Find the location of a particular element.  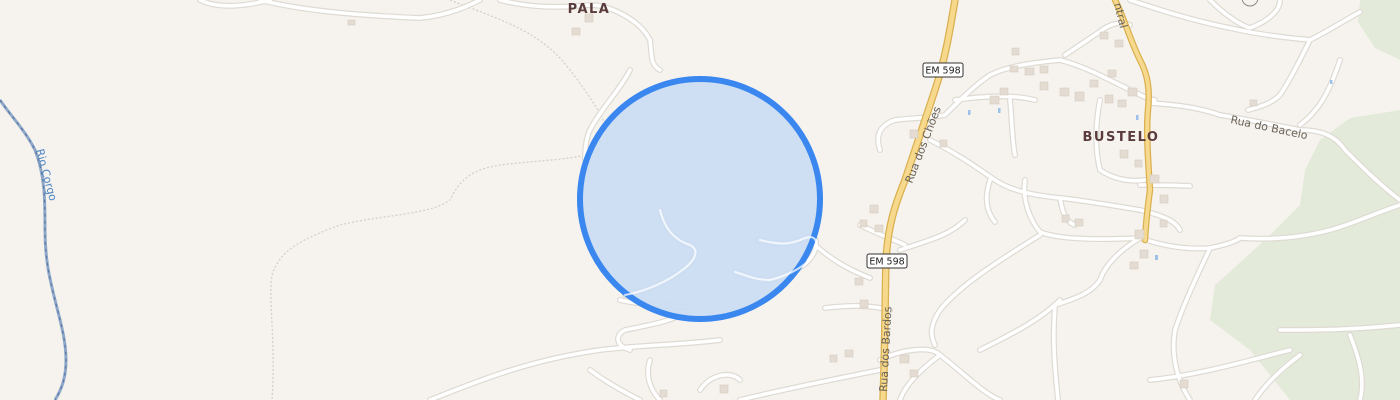

place-label-pala: PALA is located at coordinates (589, 9).